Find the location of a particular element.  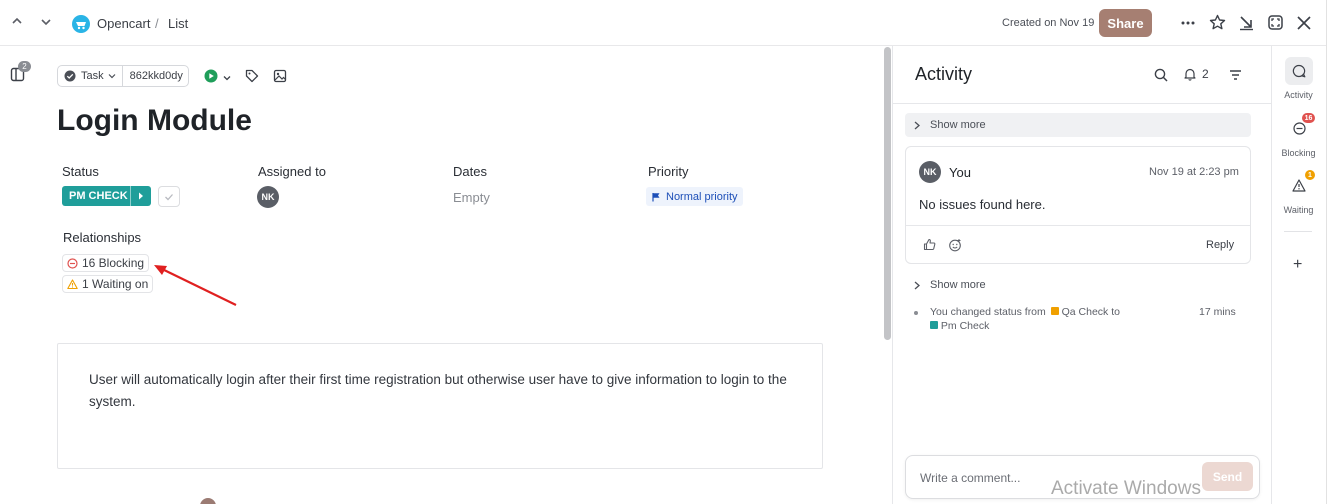

close-icon is located at coordinates (1304, 24).